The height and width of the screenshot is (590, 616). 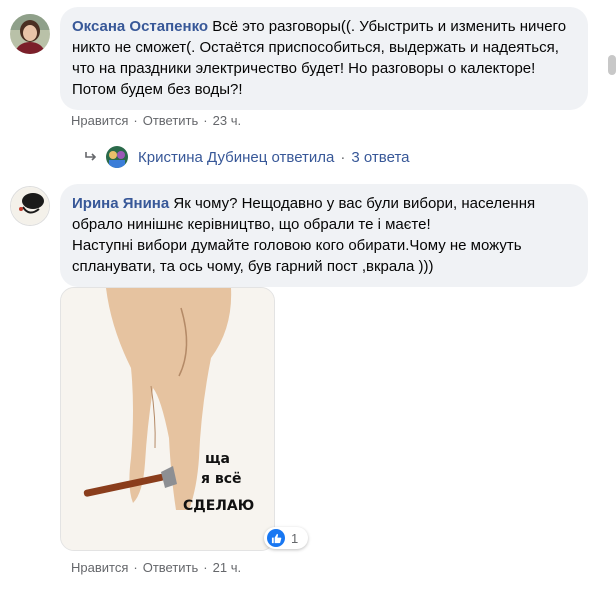 I want to click on image-caption-line-2: я всё, so click(x=221, y=479).